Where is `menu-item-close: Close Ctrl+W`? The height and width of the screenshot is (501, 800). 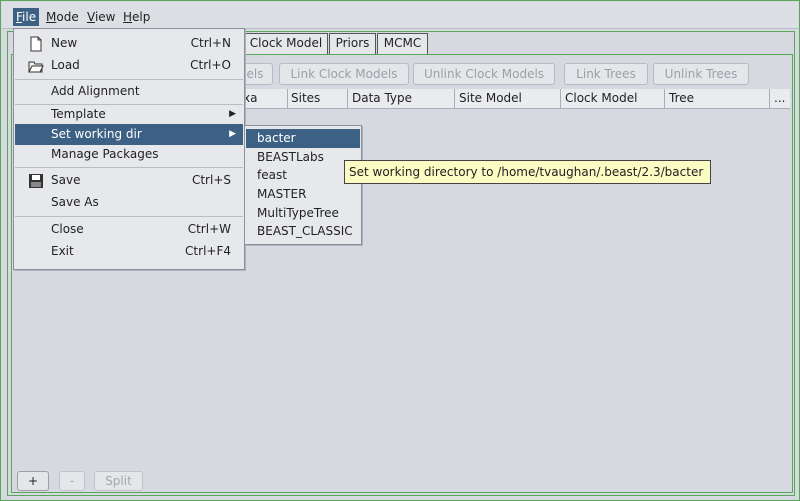
menu-item-close: Close Ctrl+W is located at coordinates (129, 229).